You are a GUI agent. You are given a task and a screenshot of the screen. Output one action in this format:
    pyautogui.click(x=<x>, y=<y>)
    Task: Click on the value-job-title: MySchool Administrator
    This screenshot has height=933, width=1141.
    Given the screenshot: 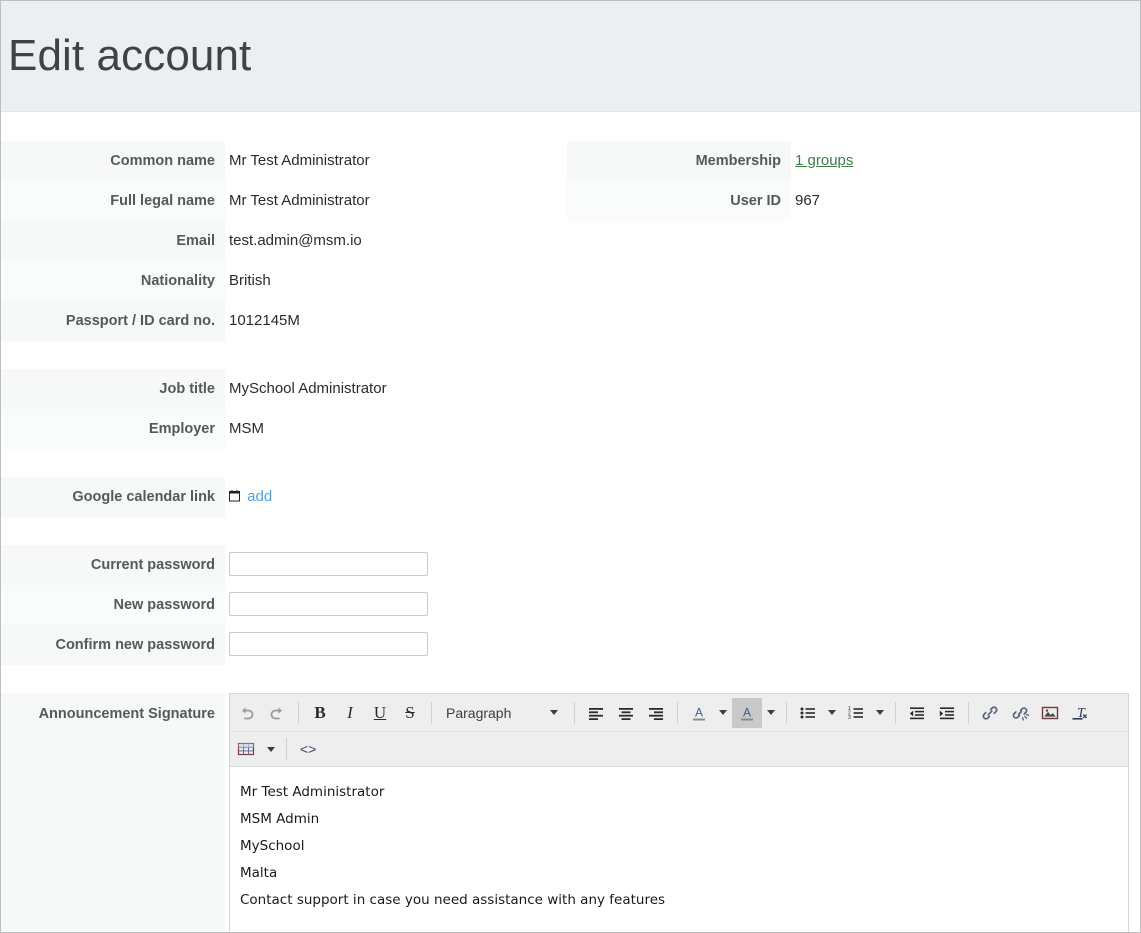 What is the action you would take?
    pyautogui.click(x=308, y=388)
    